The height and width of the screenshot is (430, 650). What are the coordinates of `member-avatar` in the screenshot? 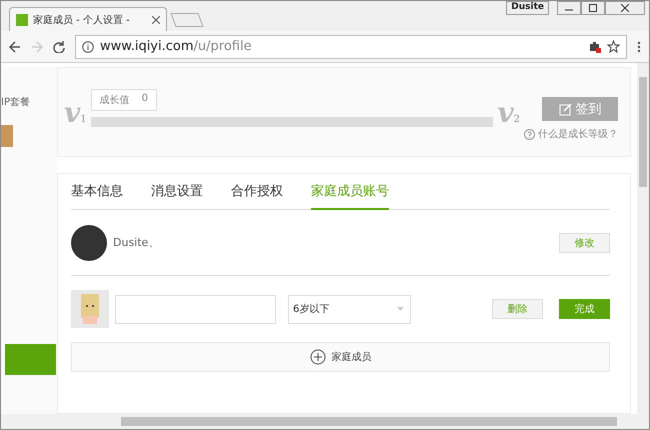 It's located at (90, 309).